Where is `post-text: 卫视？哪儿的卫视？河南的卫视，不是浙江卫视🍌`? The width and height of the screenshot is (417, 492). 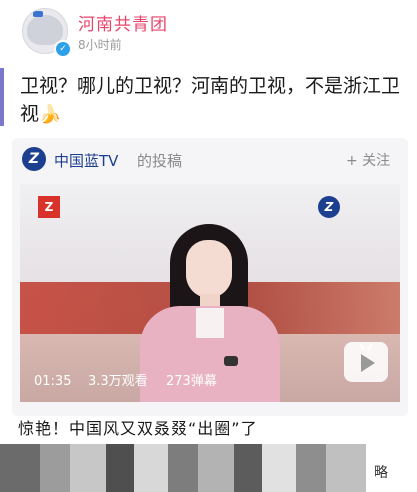
post-text: 卫视？哪儿的卫视？河南的卫视，不是浙江卫视🍌 is located at coordinates (215, 100).